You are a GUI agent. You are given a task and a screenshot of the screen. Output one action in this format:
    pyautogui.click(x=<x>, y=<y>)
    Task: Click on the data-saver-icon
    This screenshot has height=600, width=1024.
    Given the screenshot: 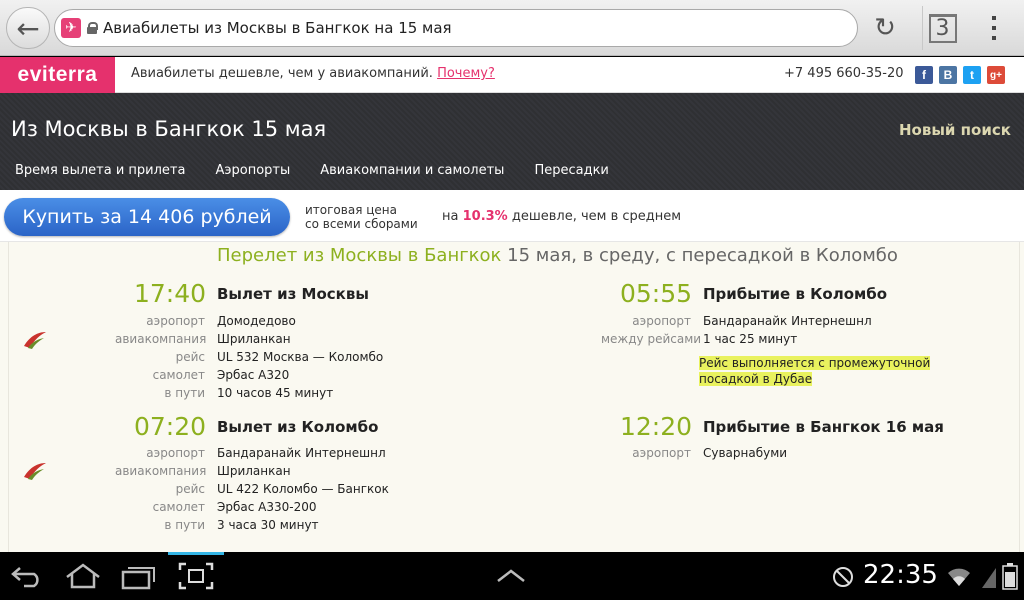 What is the action you would take?
    pyautogui.click(x=843, y=577)
    